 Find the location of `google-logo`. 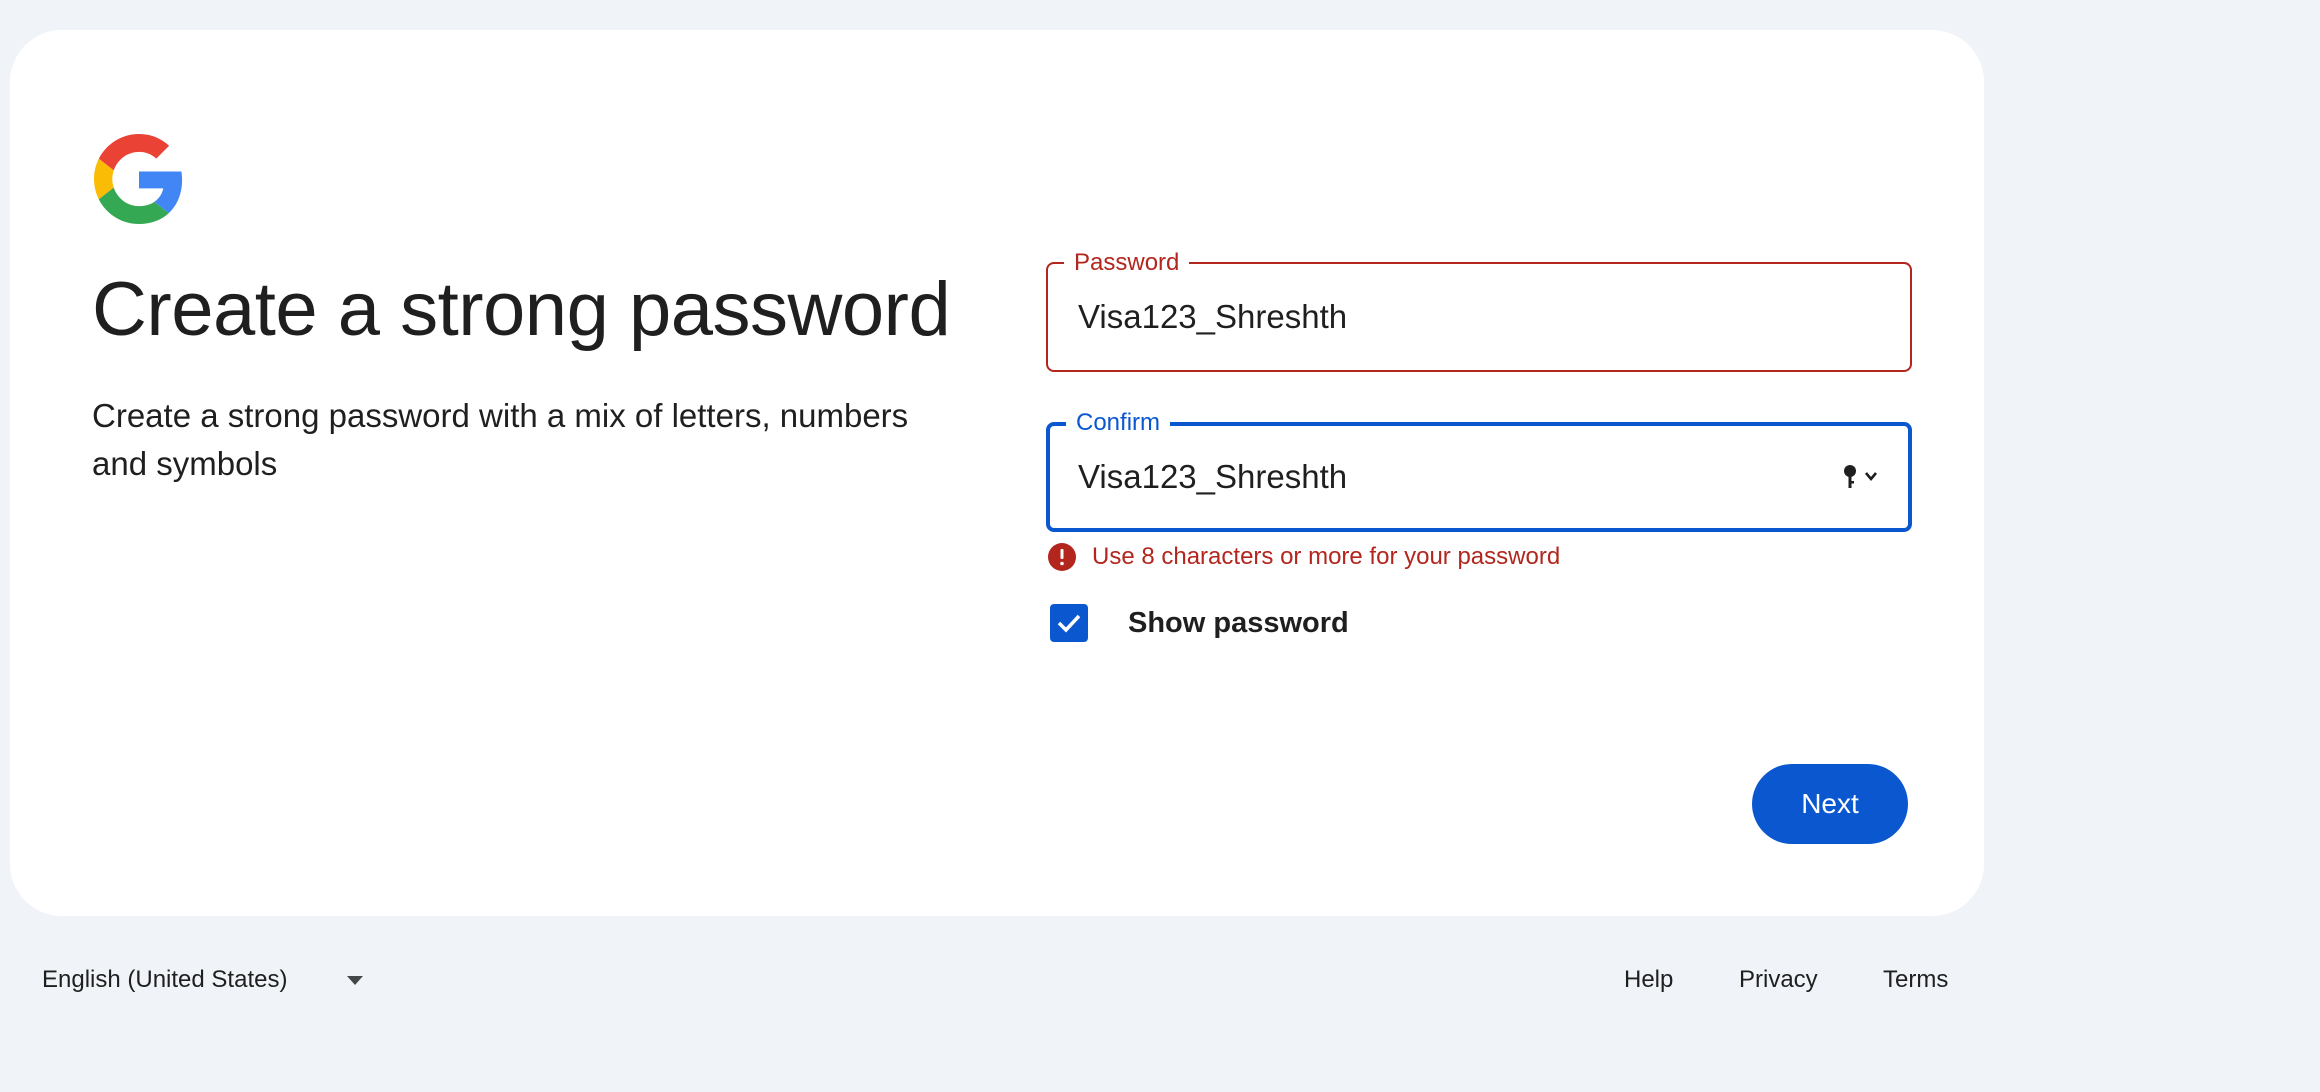

google-logo is located at coordinates (138, 179).